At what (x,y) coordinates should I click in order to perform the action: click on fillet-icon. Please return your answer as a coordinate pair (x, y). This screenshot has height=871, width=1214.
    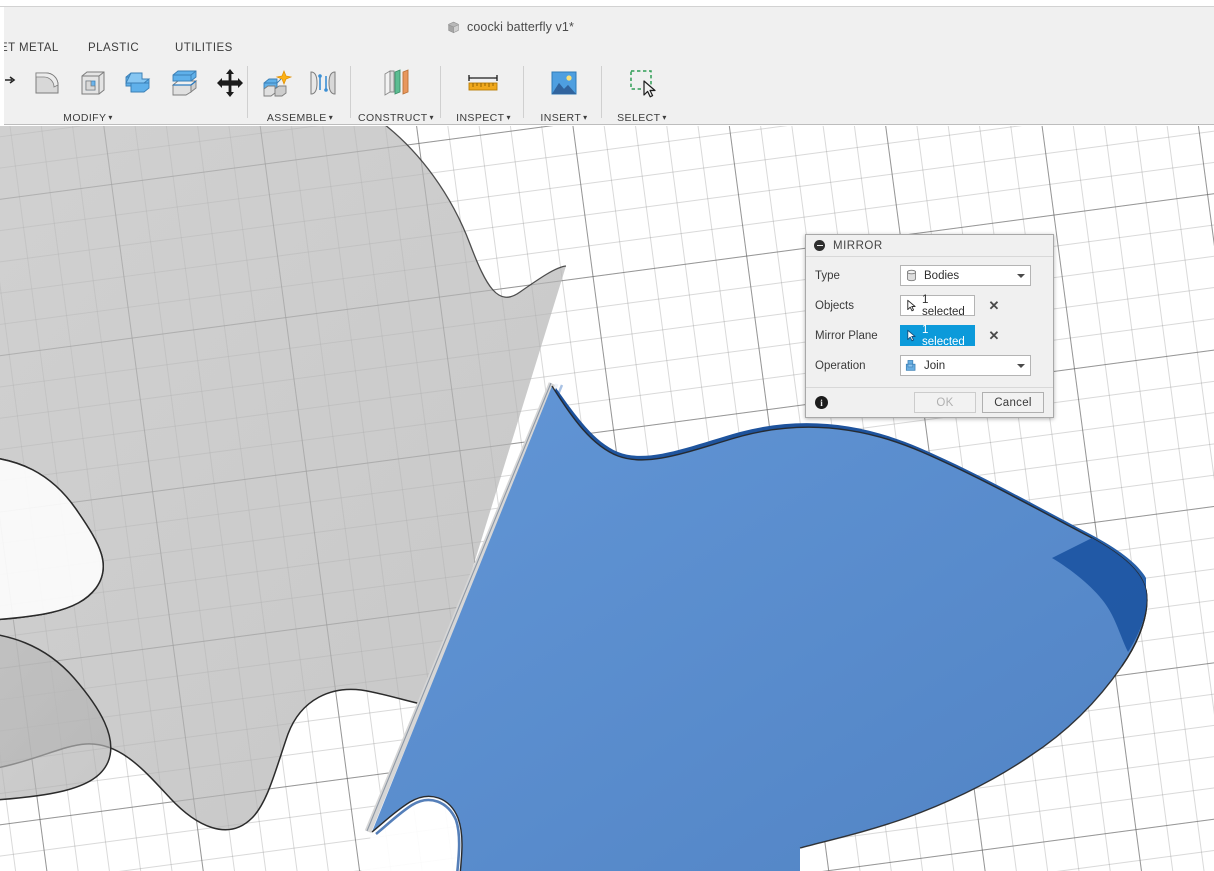
    Looking at the image, I should click on (47, 83).